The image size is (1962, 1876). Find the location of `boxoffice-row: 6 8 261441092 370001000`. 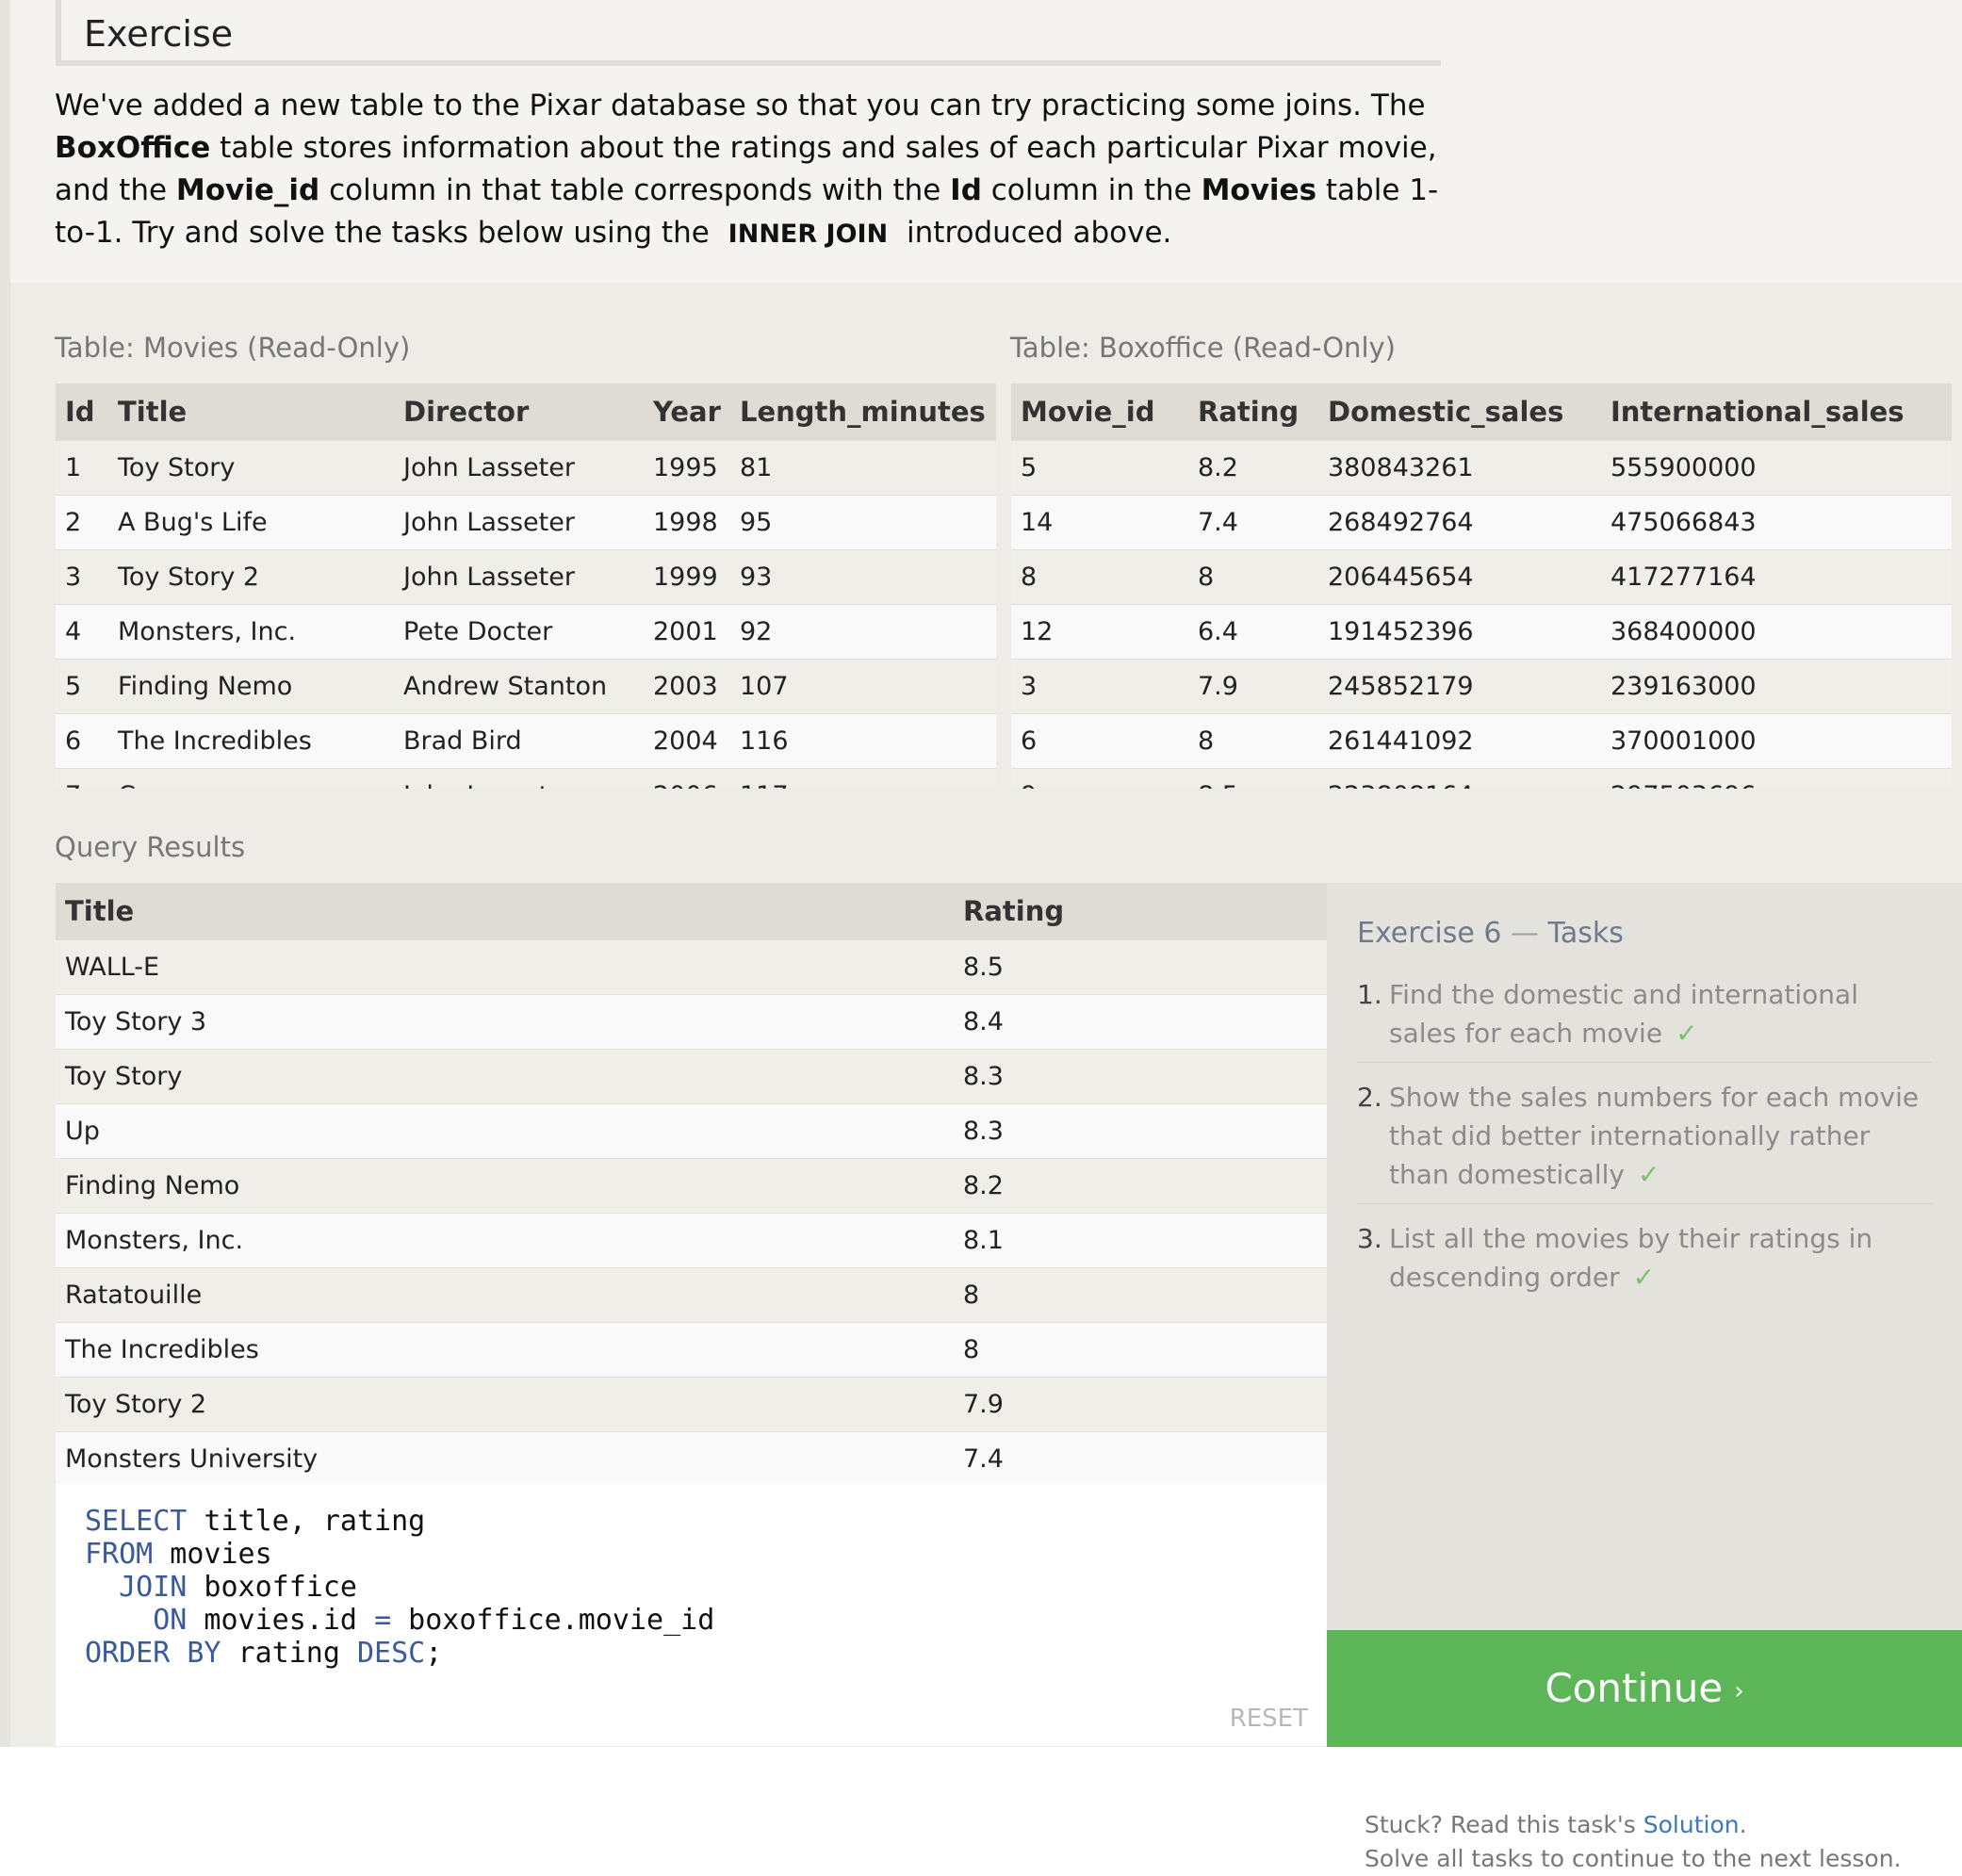

boxoffice-row: 6 8 261441092 370001000 is located at coordinates (1481, 741).